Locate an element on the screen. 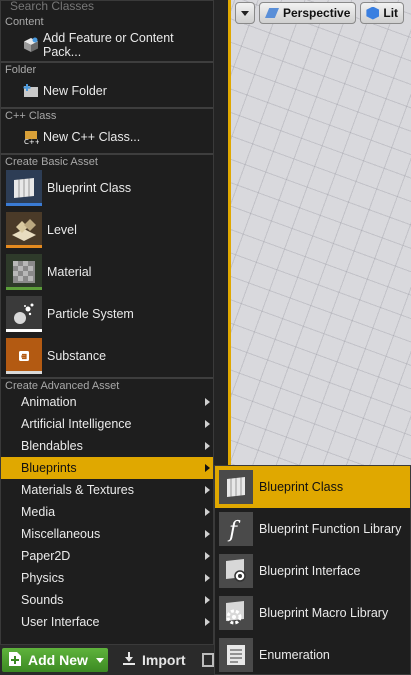 Image resolution: width=411 pixels, height=675 pixels. submenu-blueprint-function-library: f Blueprint Function Library is located at coordinates (312, 529).